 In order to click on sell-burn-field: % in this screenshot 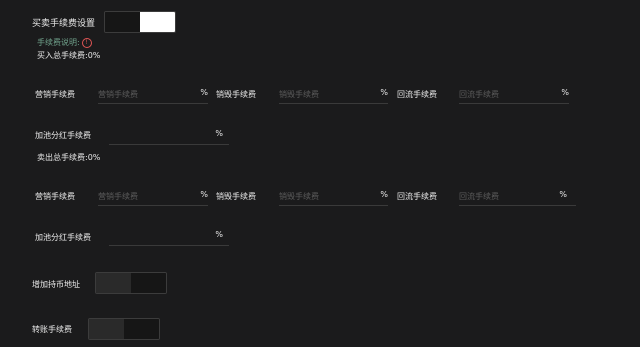, I will do `click(333, 197)`.